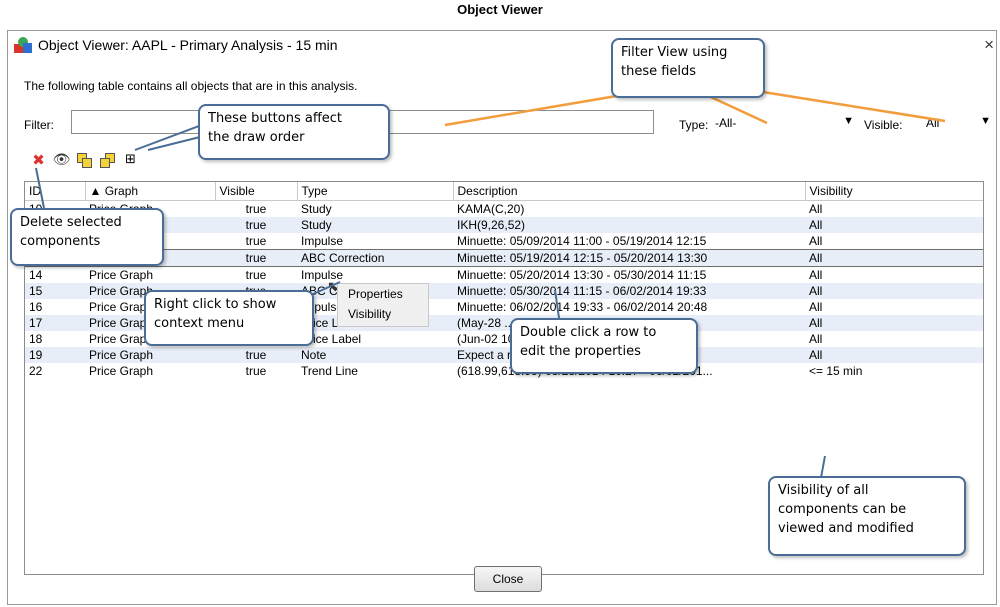 This screenshot has height=607, width=1000. Describe the element at coordinates (604, 346) in the screenshot. I see `callout-double-click: Double click a row to edit the properties` at that location.